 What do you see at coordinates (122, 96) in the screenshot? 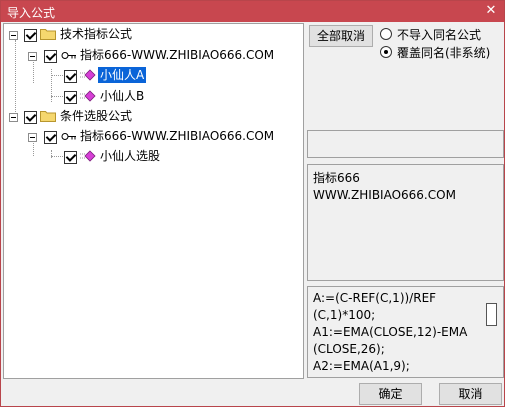
I see `tree-node-label: 小仙人B` at bounding box center [122, 96].